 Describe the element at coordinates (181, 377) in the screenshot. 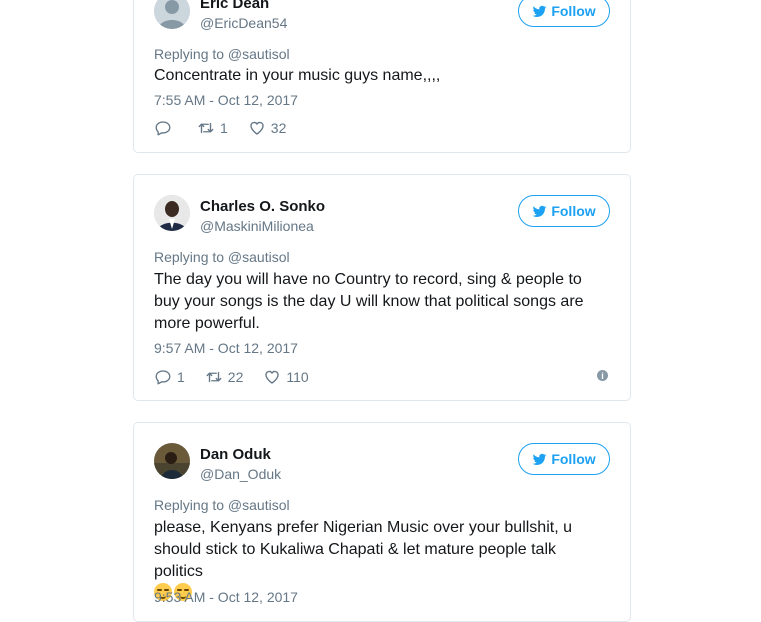

I see `reply-count: 1` at that location.